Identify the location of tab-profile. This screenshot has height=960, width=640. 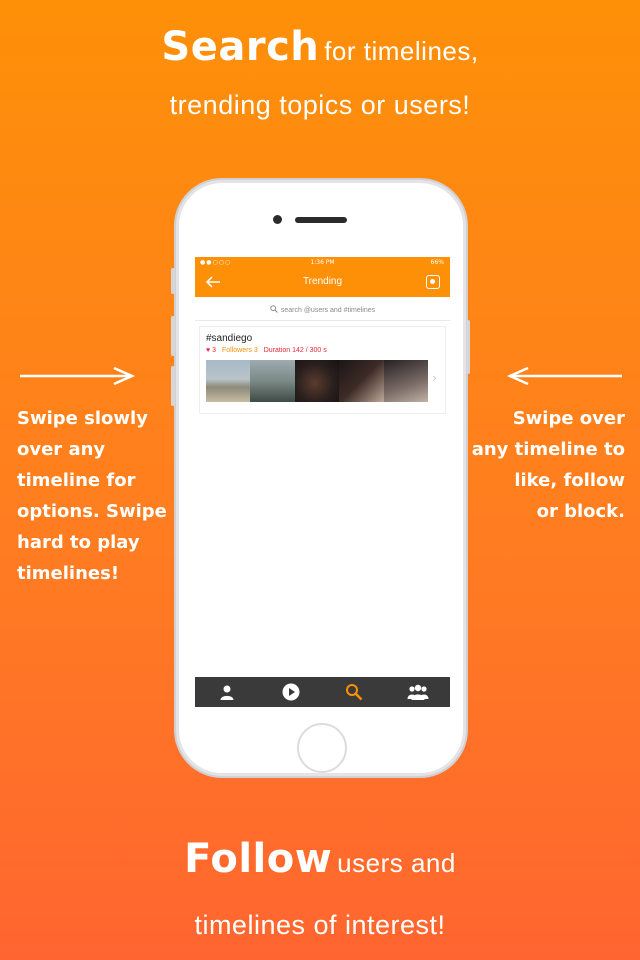
(227, 692).